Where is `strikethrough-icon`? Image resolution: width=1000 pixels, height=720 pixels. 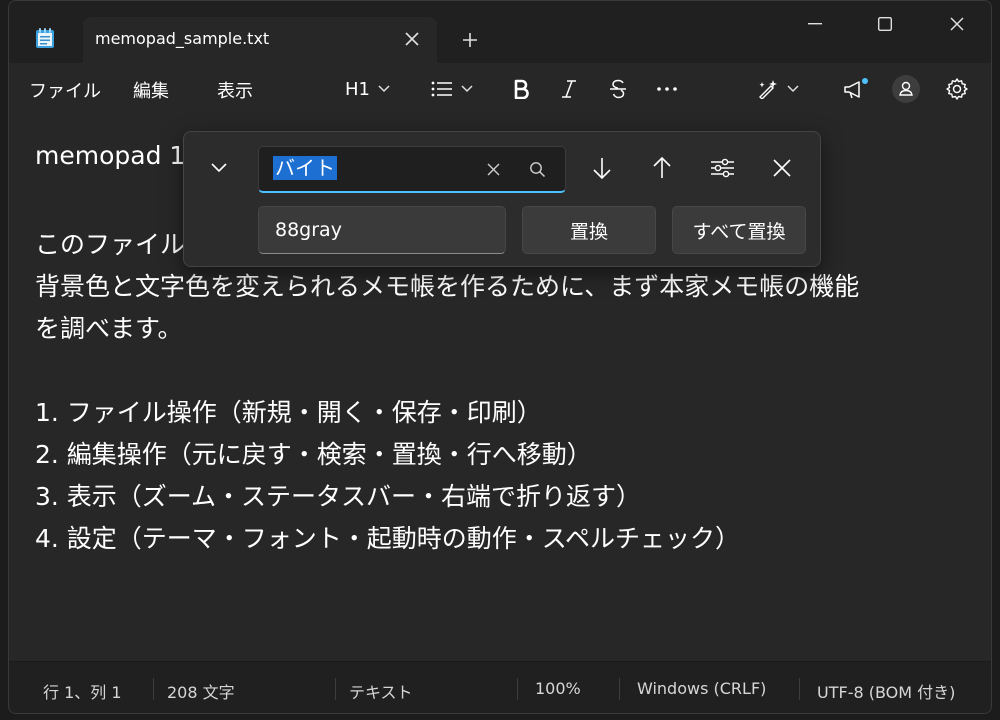
strikethrough-icon is located at coordinates (618, 89).